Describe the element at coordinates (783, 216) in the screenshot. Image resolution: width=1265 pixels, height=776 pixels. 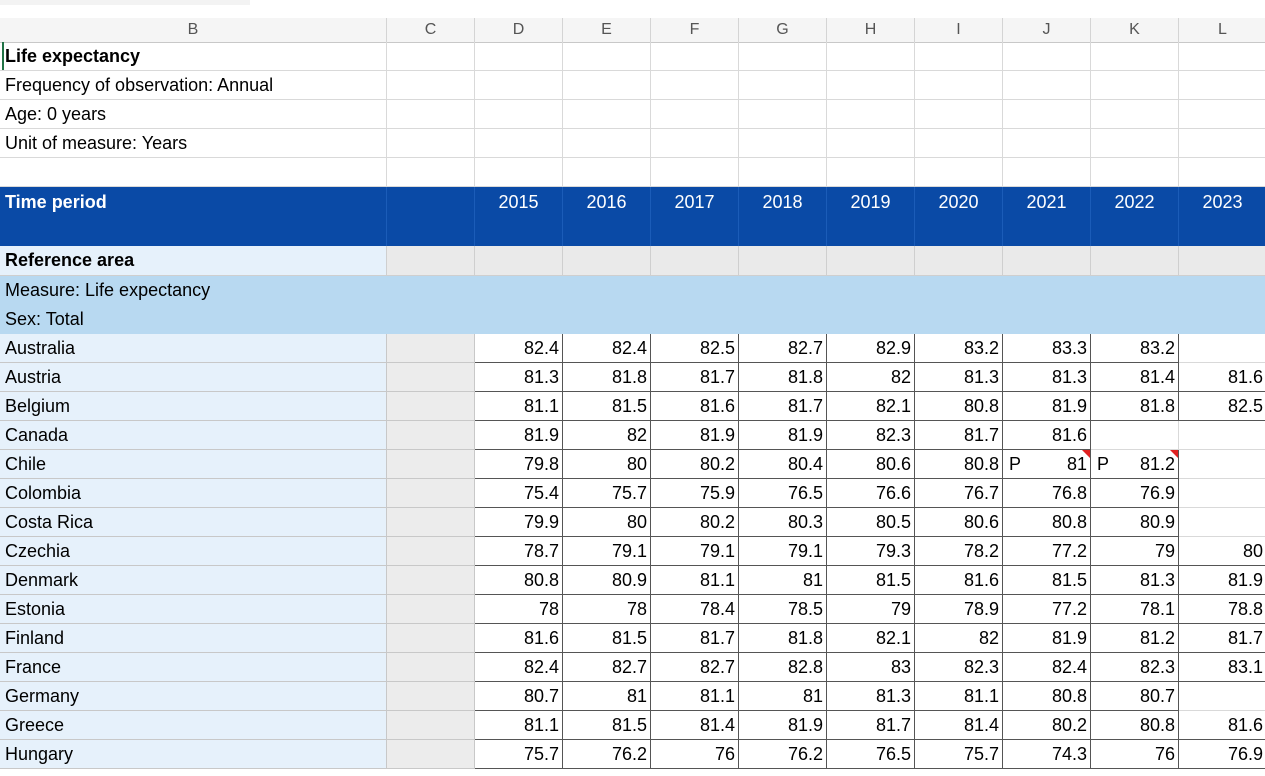
I see `year-header-2018: 2018` at that location.